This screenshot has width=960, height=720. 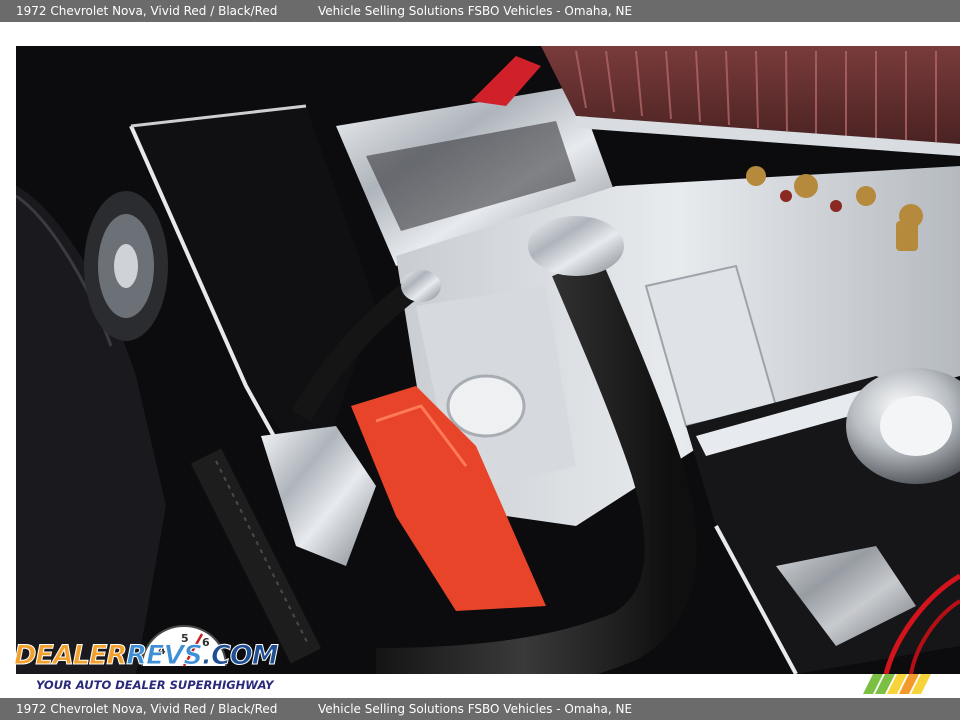 I want to click on color-stripes-icon, so click(x=897, y=684).